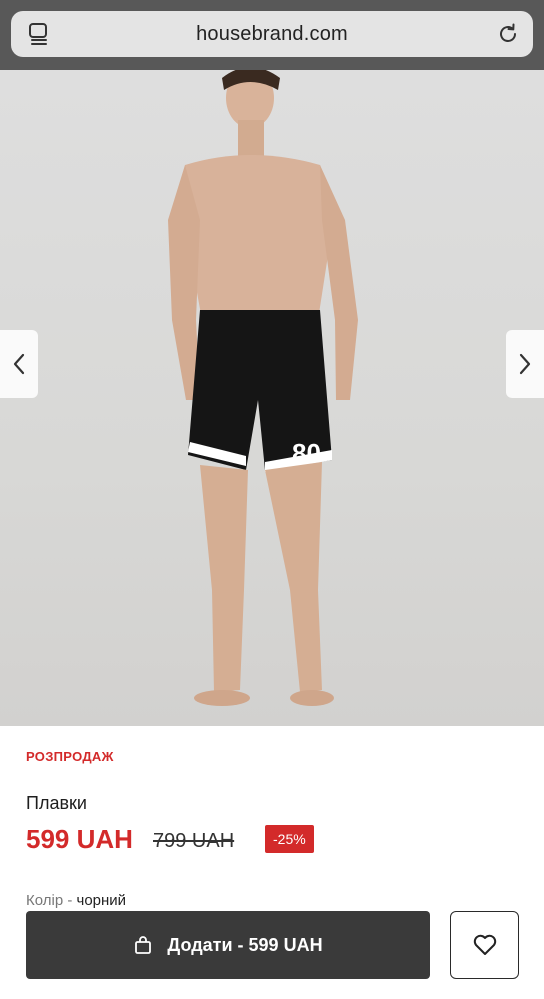  I want to click on chevron-left-icon, so click(19, 364).